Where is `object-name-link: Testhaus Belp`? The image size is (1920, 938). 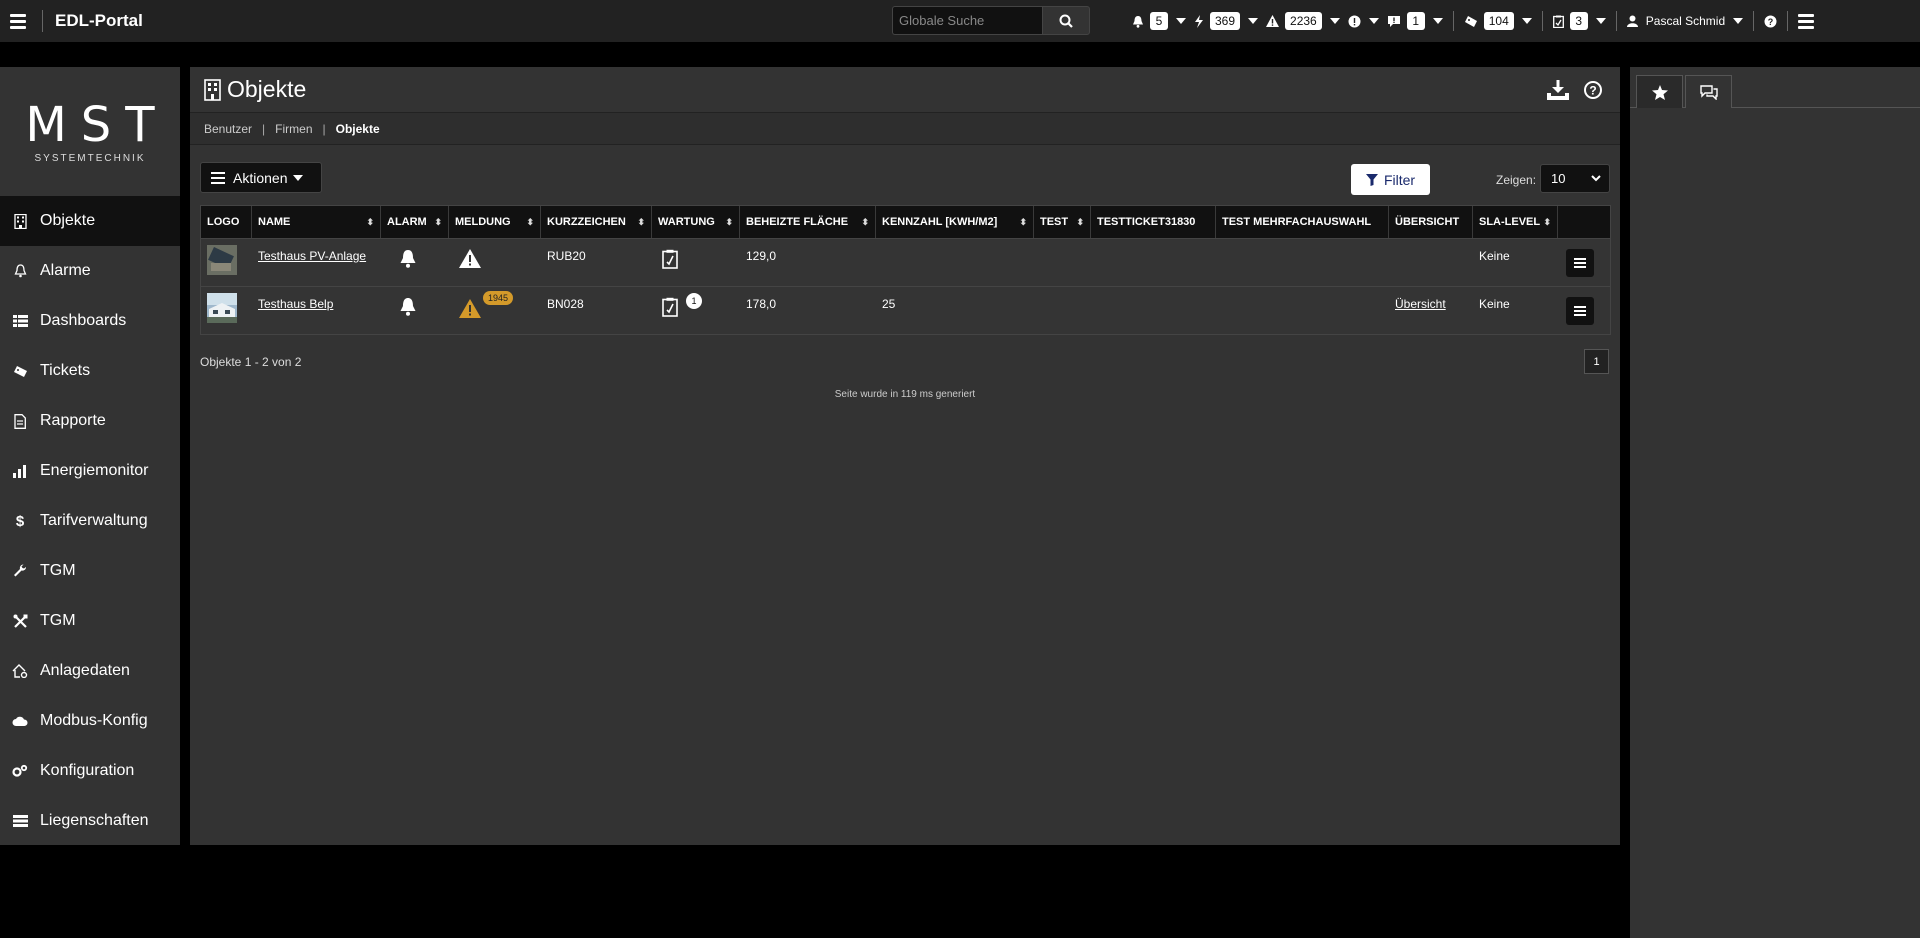
object-name-link: Testhaus Belp is located at coordinates (295, 304).